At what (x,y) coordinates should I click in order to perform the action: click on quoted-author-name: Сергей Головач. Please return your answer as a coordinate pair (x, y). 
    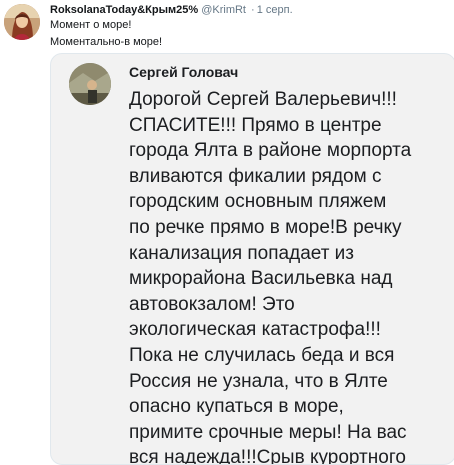
    Looking at the image, I should click on (184, 72).